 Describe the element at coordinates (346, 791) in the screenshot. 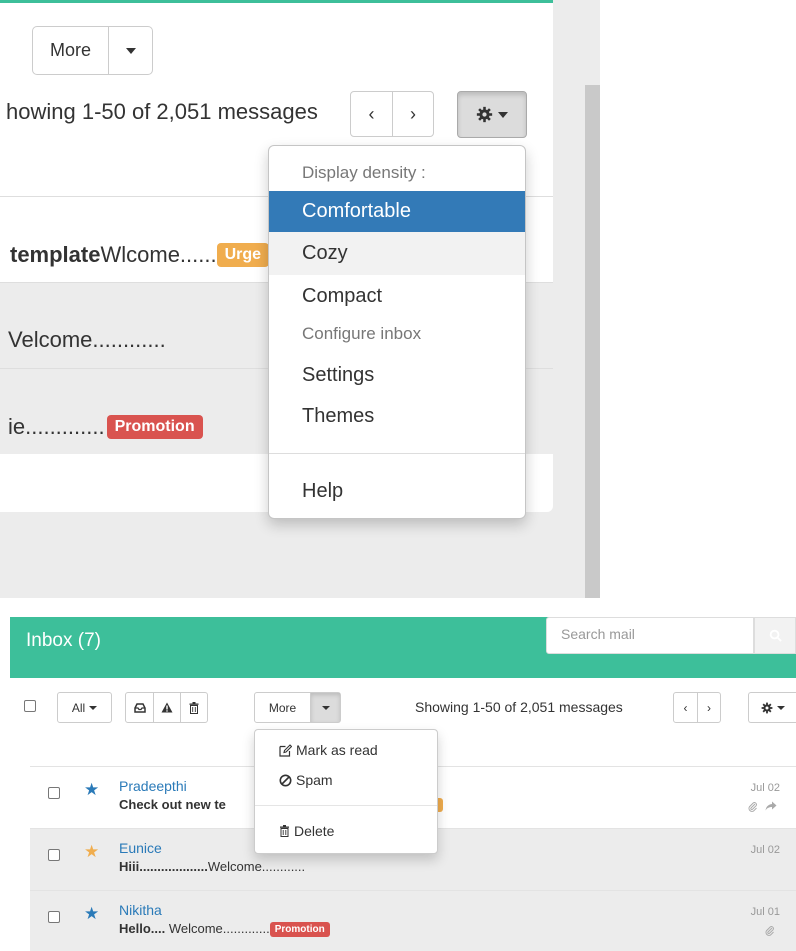

I see `more-dropdown-menu: Mark as read Spam Delete` at that location.